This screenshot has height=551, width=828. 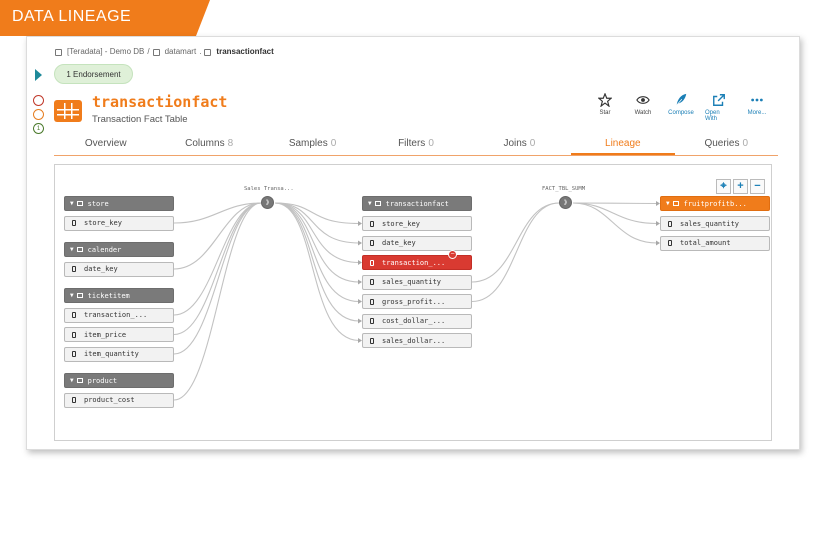 What do you see at coordinates (715, 223) in the screenshot?
I see `target-column: sales_quantity` at bounding box center [715, 223].